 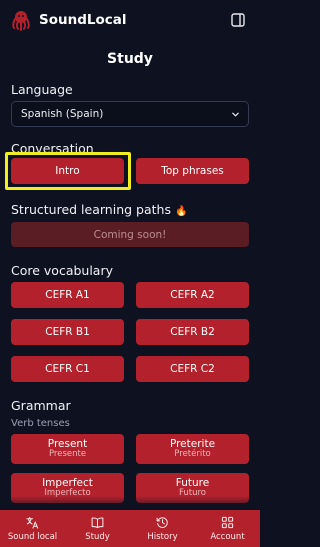 I want to click on cefr-c1-button: CEFR C1, so click(x=67, y=369).